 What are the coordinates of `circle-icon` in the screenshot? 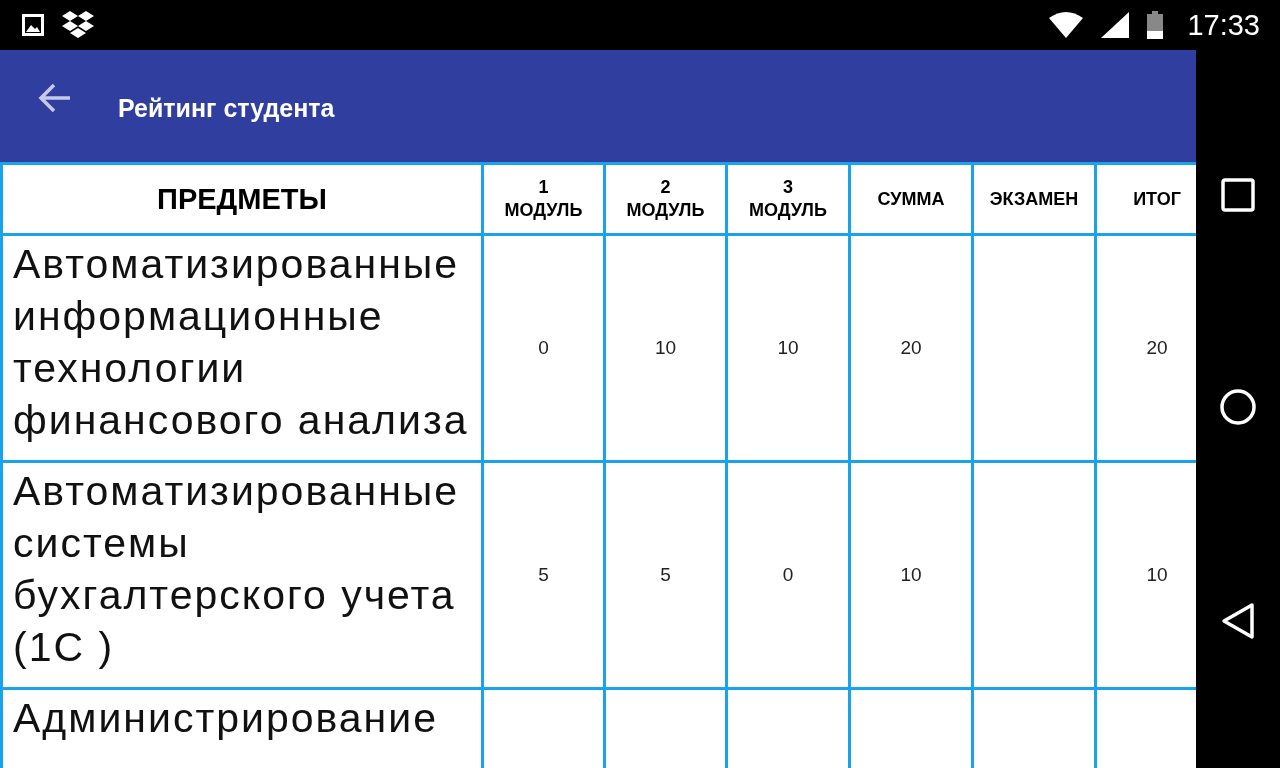 It's located at (1238, 407).